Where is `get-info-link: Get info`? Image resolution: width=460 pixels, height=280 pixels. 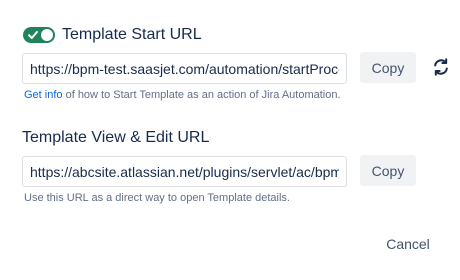 get-info-link: Get info is located at coordinates (43, 95).